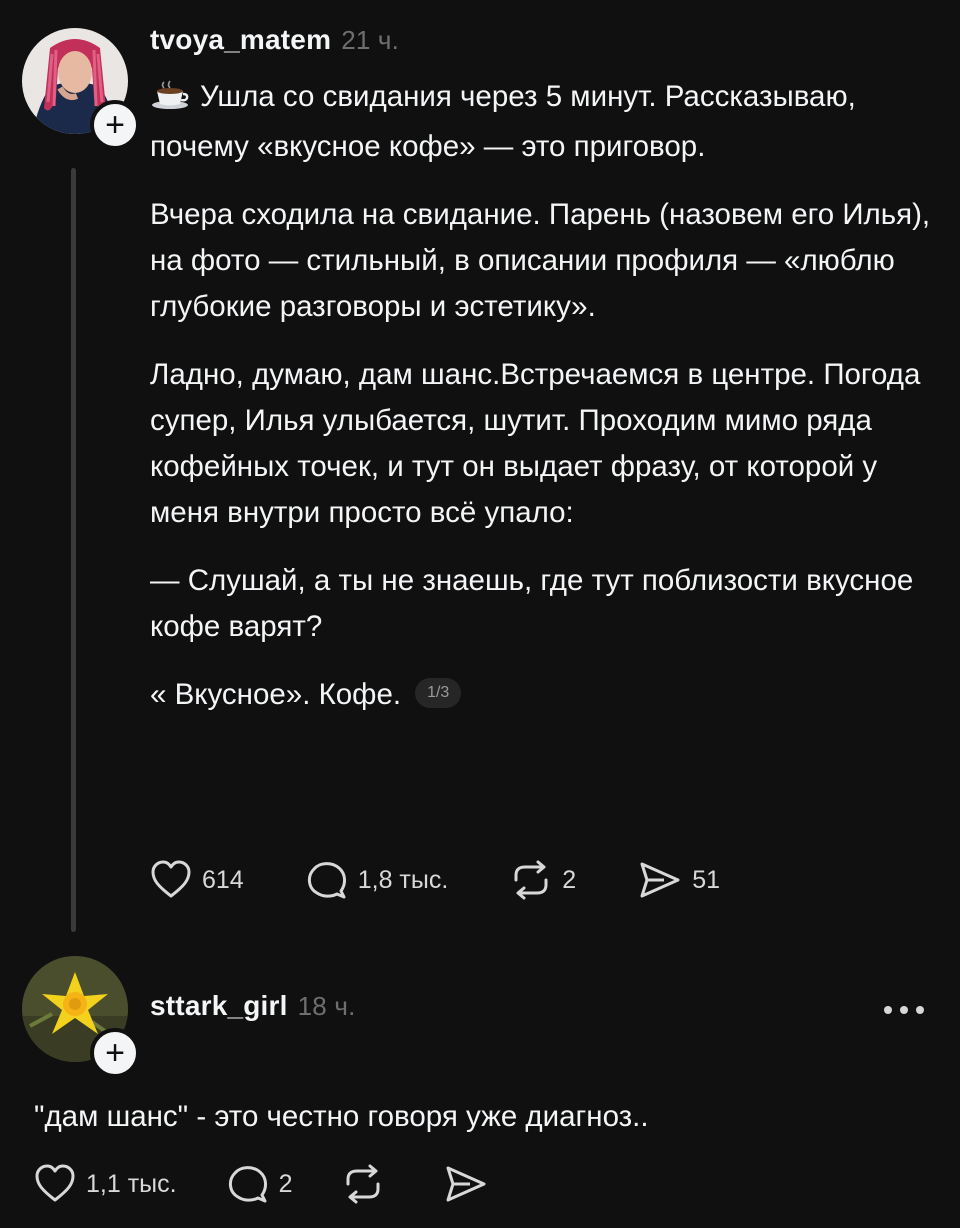 This screenshot has height=1228, width=960. I want to click on post-paragraph-5: « Вкусное». Кофе. 1/3, so click(550, 695).